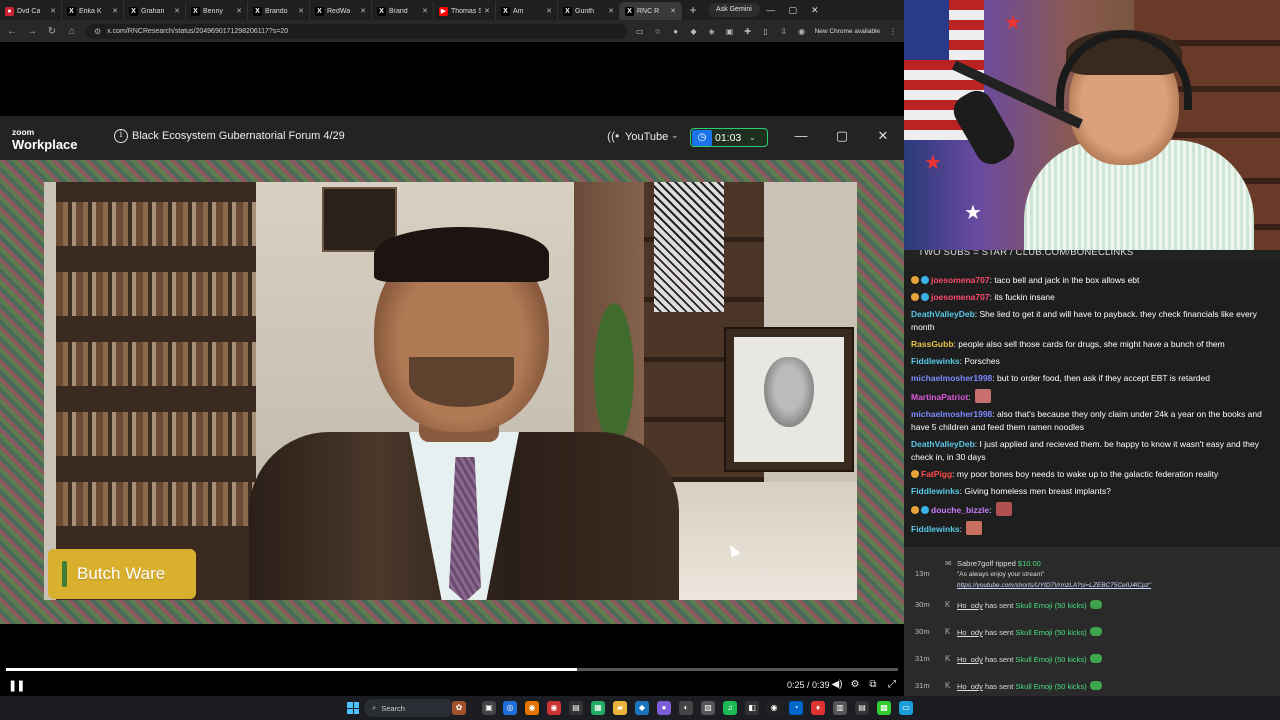 The width and height of the screenshot is (1280, 720). Describe the element at coordinates (752, 708) in the screenshot. I see `app-icon: ◧` at that location.